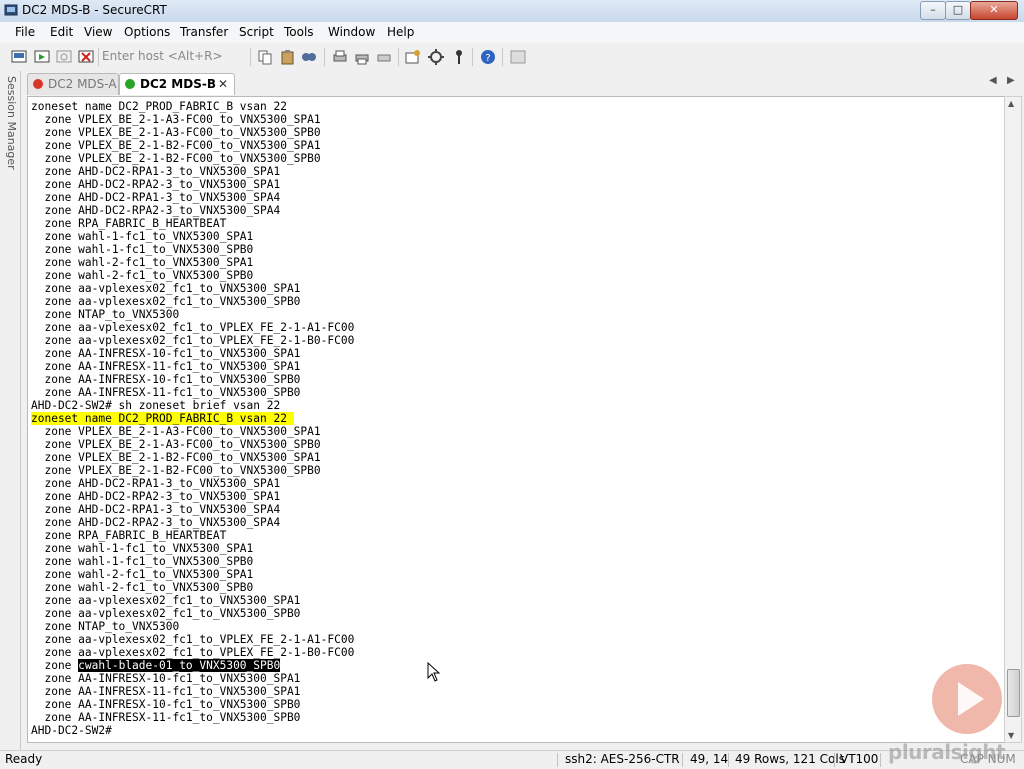 This screenshot has height=769, width=1024. I want to click on menu-window: Window, so click(351, 32).